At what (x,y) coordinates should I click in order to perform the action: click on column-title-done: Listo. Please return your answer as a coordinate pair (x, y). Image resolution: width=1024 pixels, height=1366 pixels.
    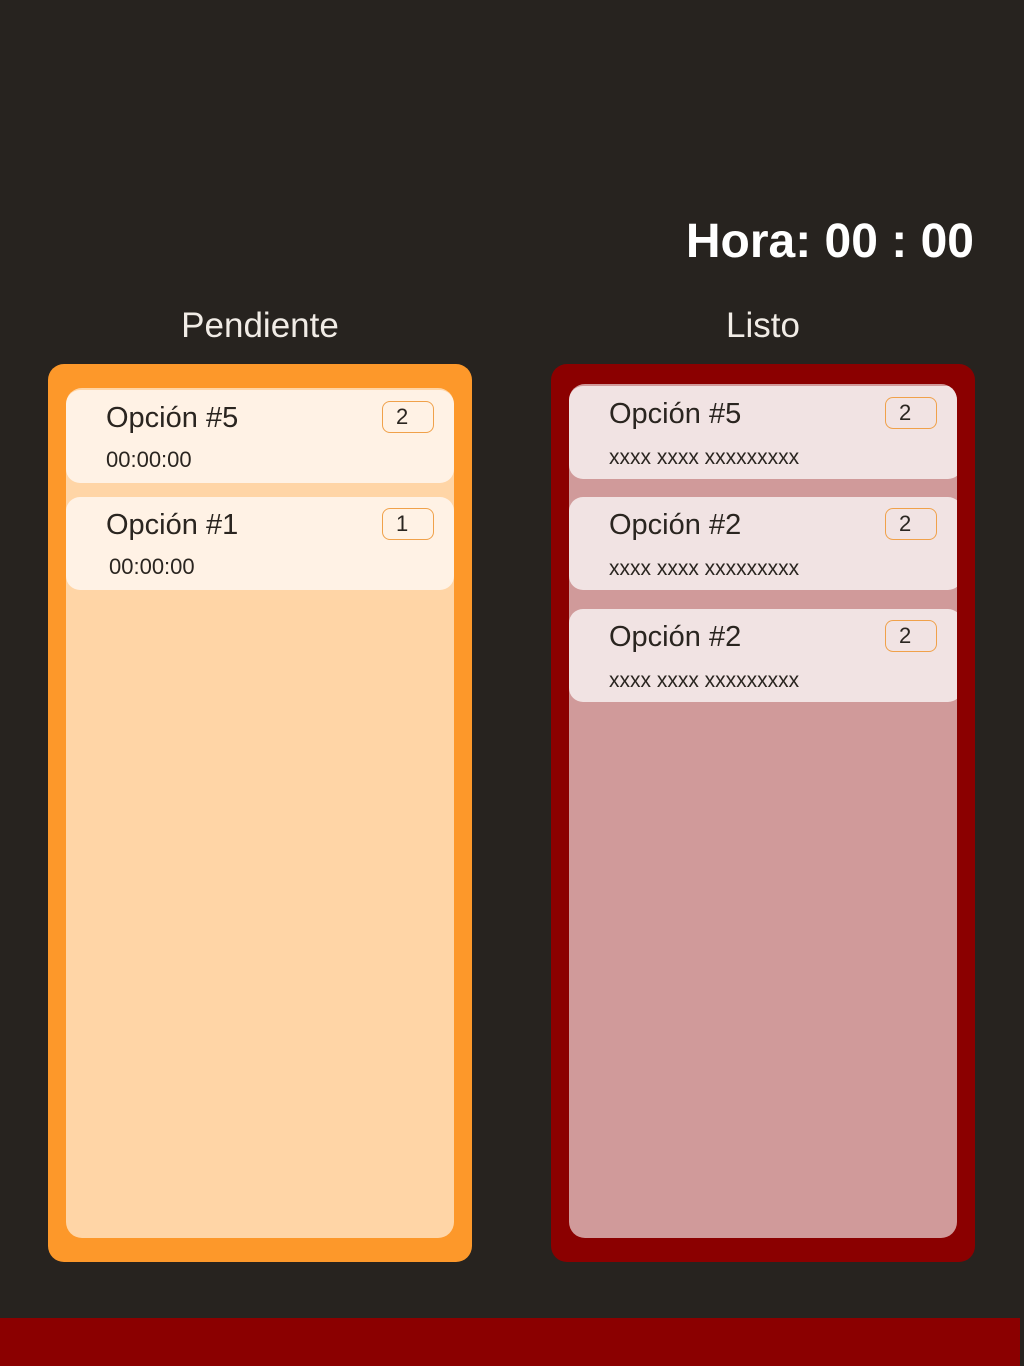
    Looking at the image, I should click on (763, 325).